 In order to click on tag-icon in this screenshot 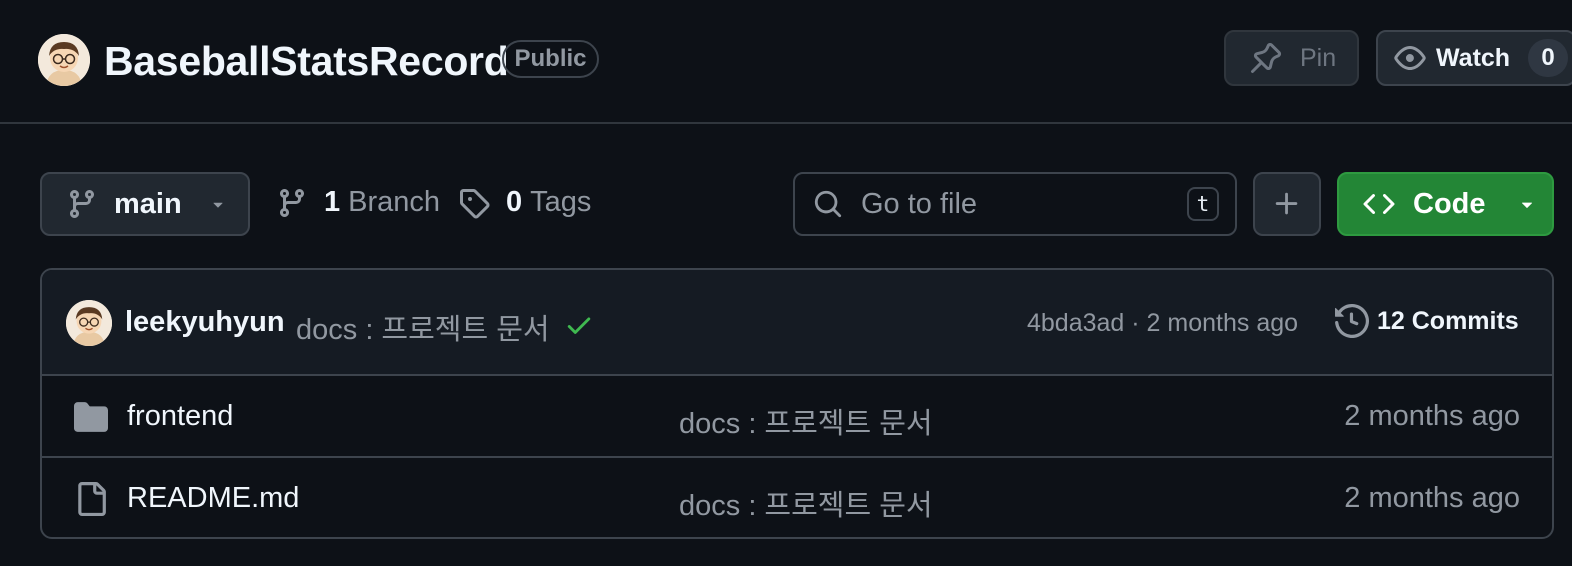, I will do `click(474, 203)`.